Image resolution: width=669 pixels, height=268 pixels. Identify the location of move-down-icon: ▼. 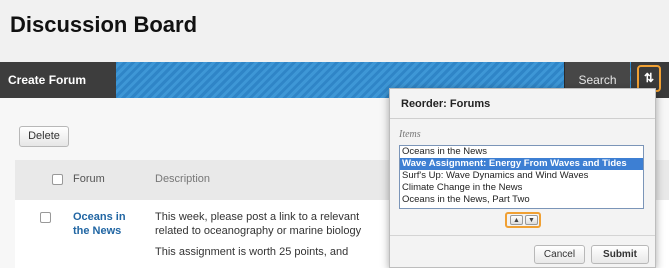
(531, 220).